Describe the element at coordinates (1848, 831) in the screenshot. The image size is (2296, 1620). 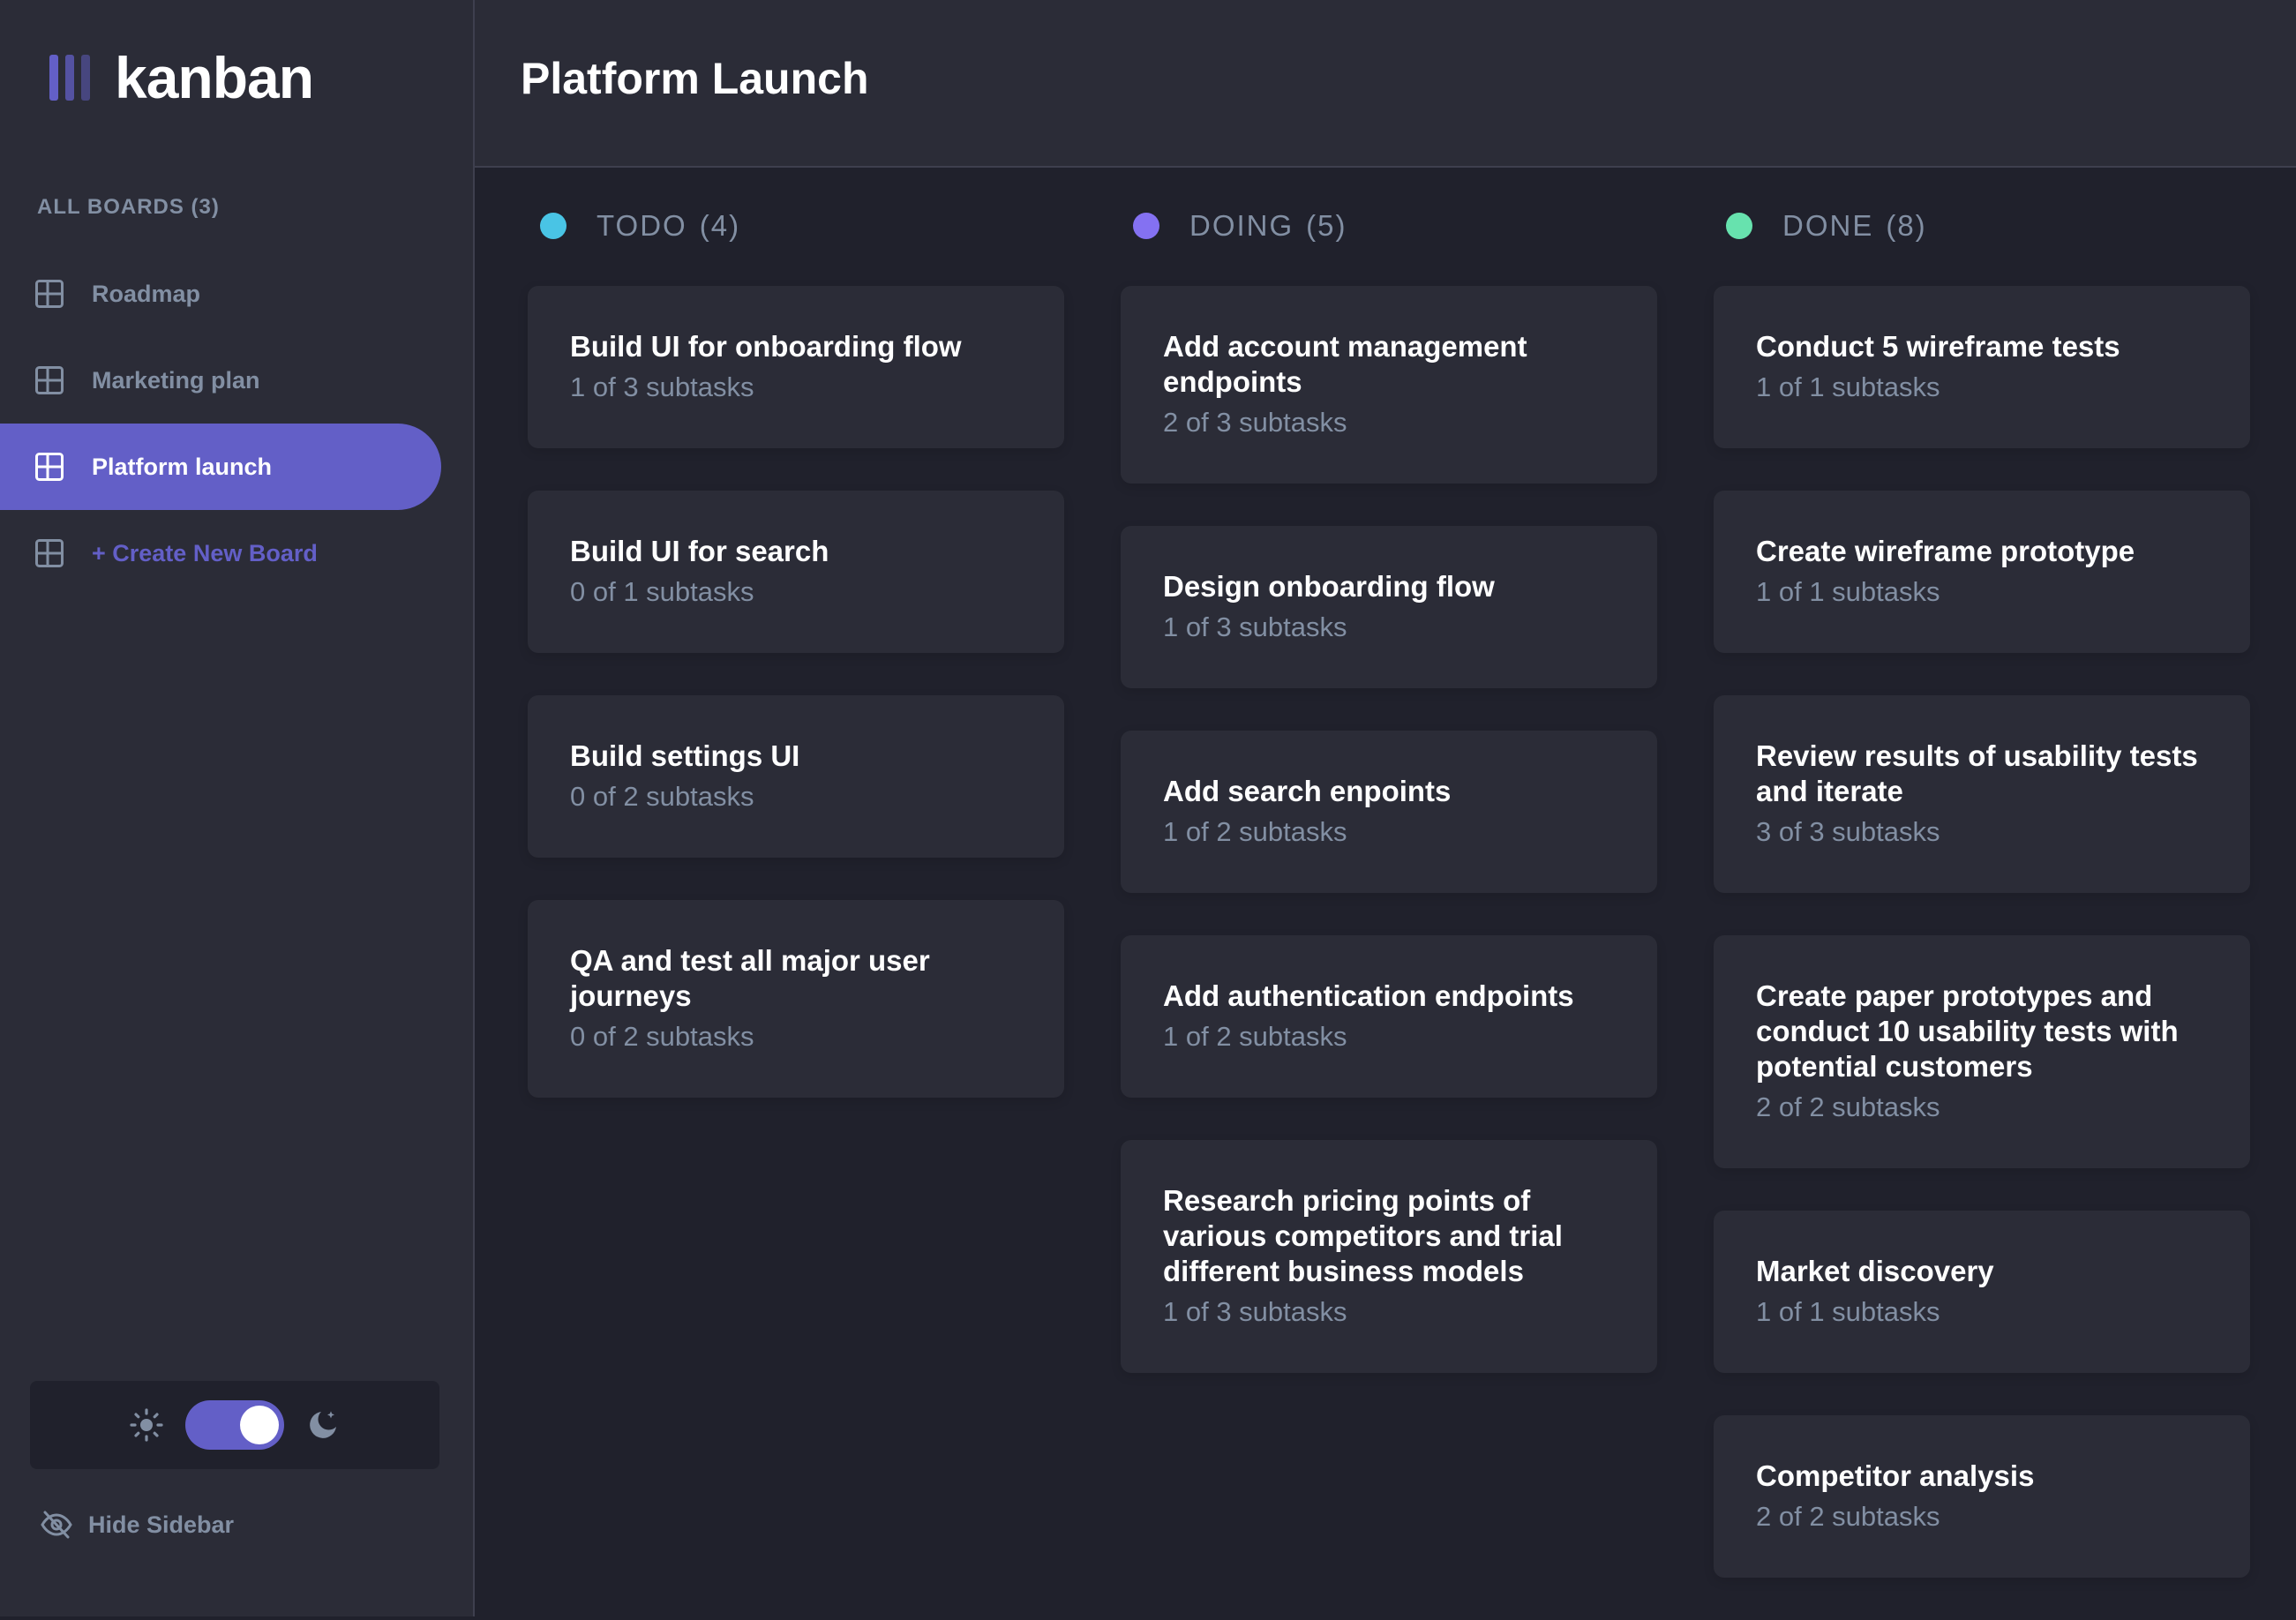
I see `task-subtasks: 3 of 3 subtasks` at that location.